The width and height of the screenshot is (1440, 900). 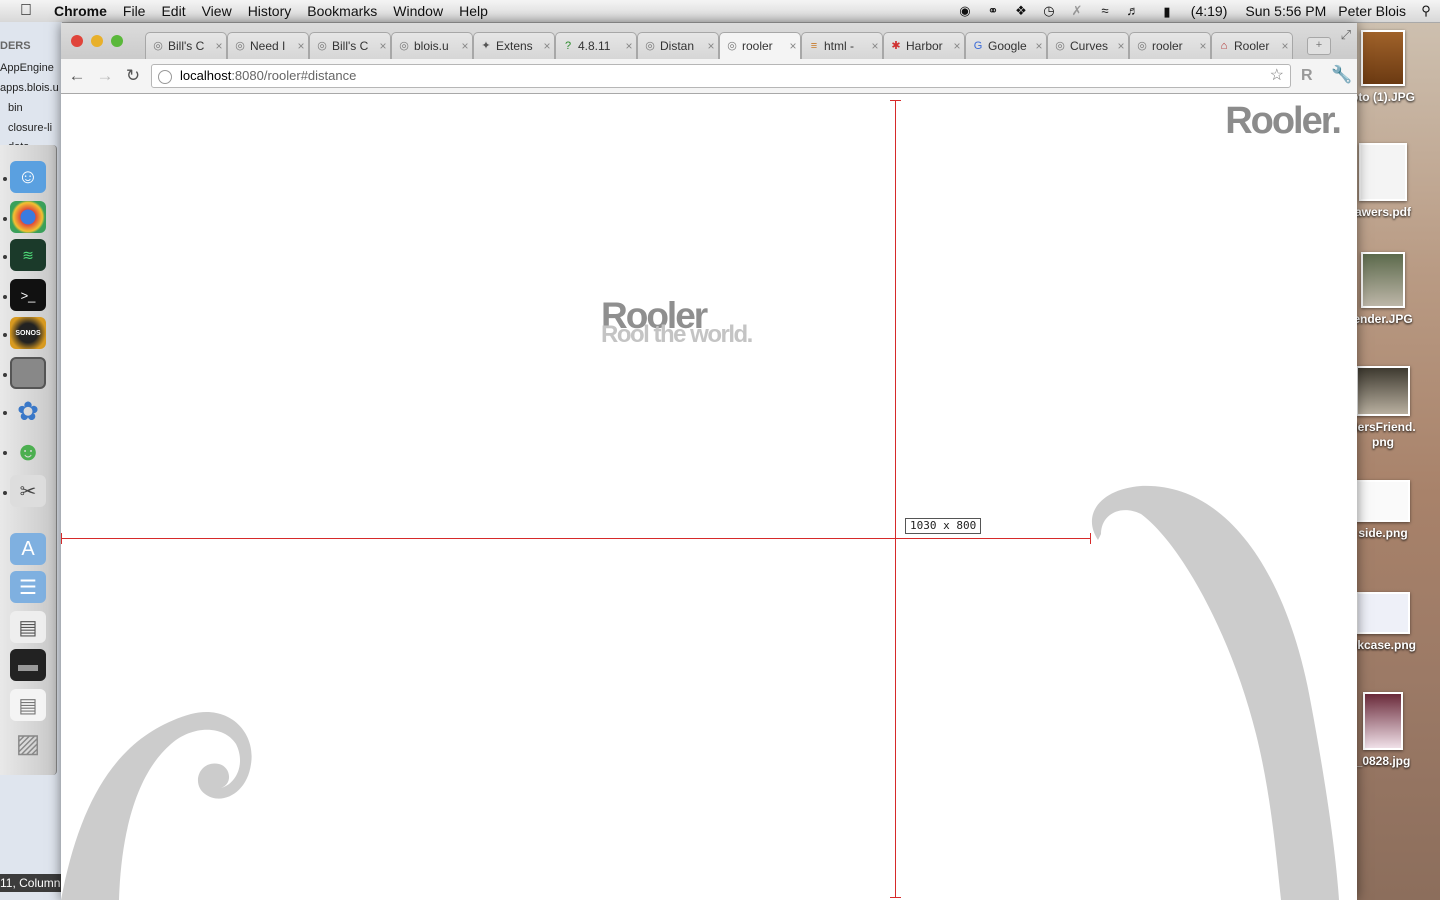 I want to click on file-icon: ▤, so click(x=28, y=627).